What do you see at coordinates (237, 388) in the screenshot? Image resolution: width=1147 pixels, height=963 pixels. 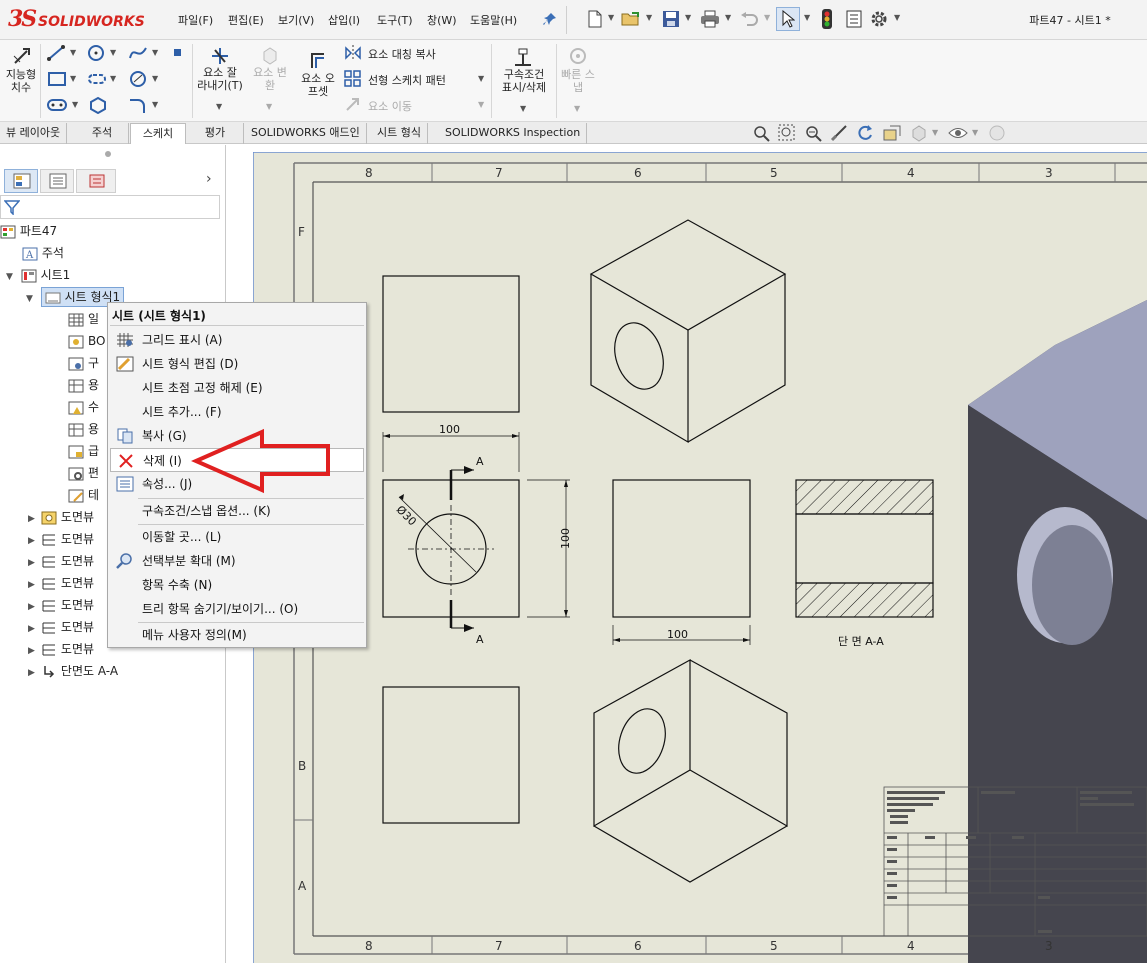 I see `menu-item-unlock-sheet-focus: 시트 초점 고정 해제 (E)` at bounding box center [237, 388].